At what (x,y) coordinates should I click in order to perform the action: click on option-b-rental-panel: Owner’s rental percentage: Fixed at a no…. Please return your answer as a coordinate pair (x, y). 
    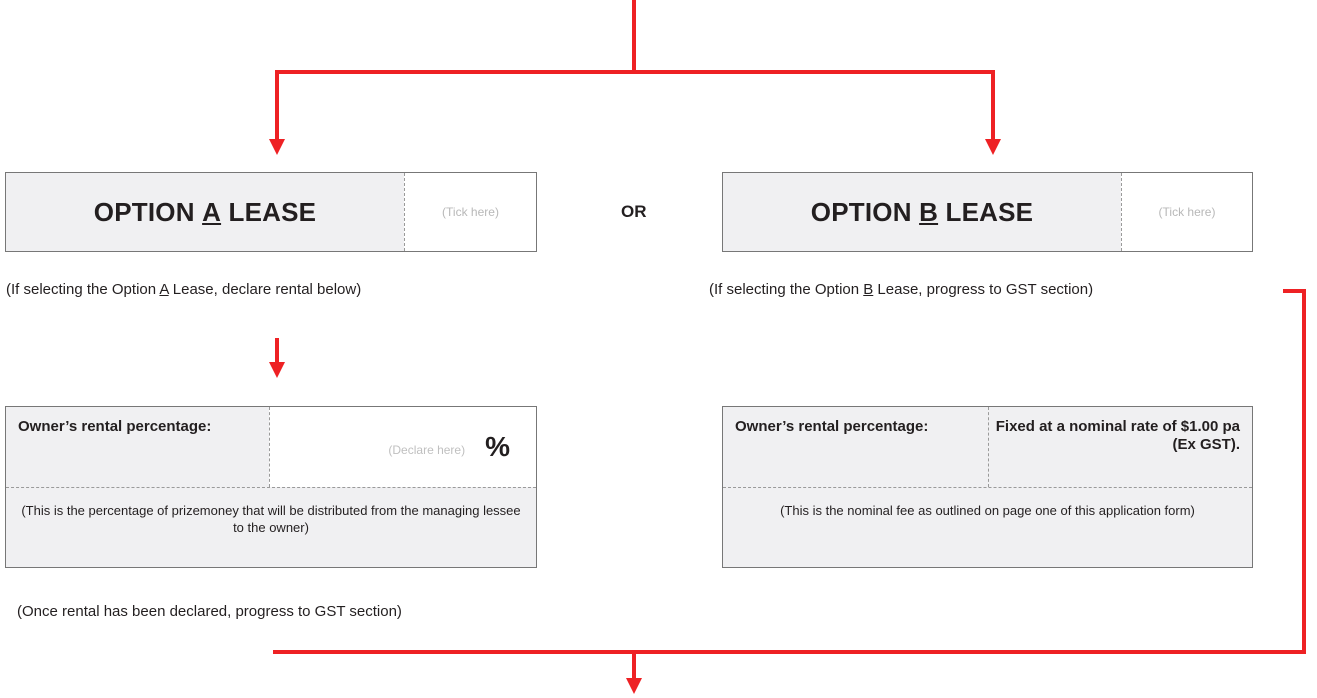
    Looking at the image, I should click on (987, 487).